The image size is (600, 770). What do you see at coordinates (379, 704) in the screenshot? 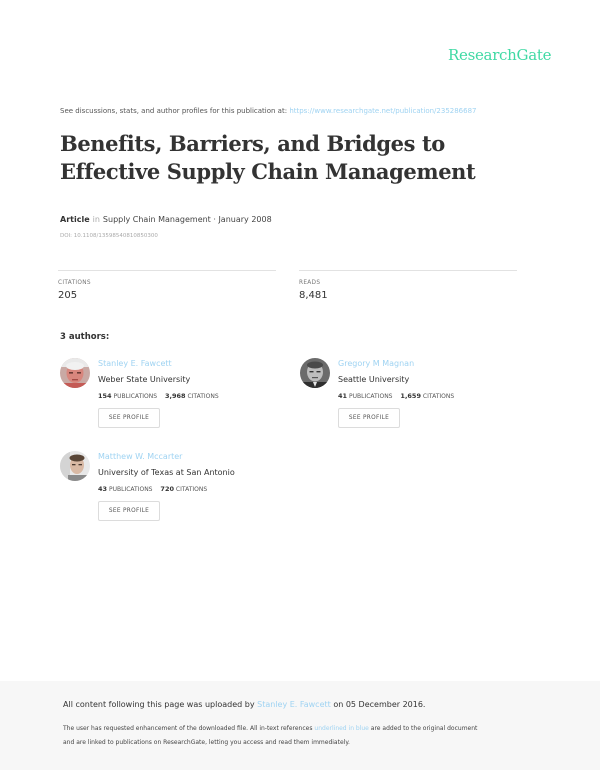
I see `upload-suffix: on 05 December 2016.` at bounding box center [379, 704].